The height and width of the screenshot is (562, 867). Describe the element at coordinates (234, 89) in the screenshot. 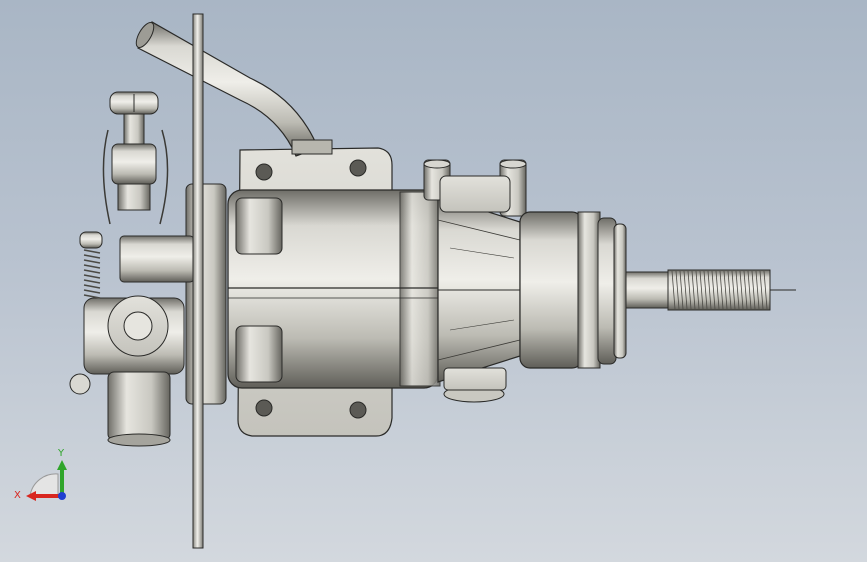

I see `exhaust-pipe` at that location.